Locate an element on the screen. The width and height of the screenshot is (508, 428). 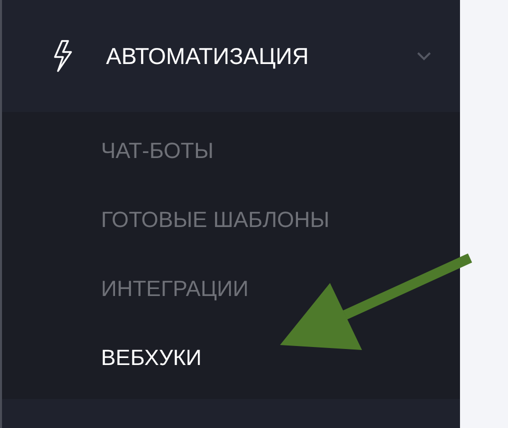
submenu-item: ВЕБХУКИ is located at coordinates (151, 357).